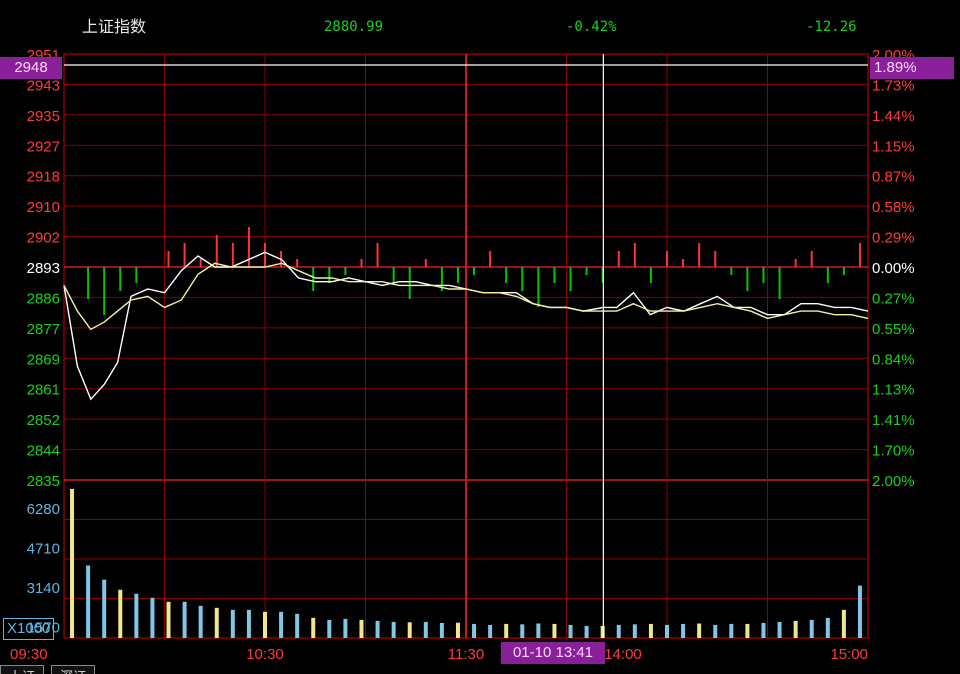 Image resolution: width=960 pixels, height=674 pixels. I want to click on time-tick-label: 09:30, so click(29, 654).